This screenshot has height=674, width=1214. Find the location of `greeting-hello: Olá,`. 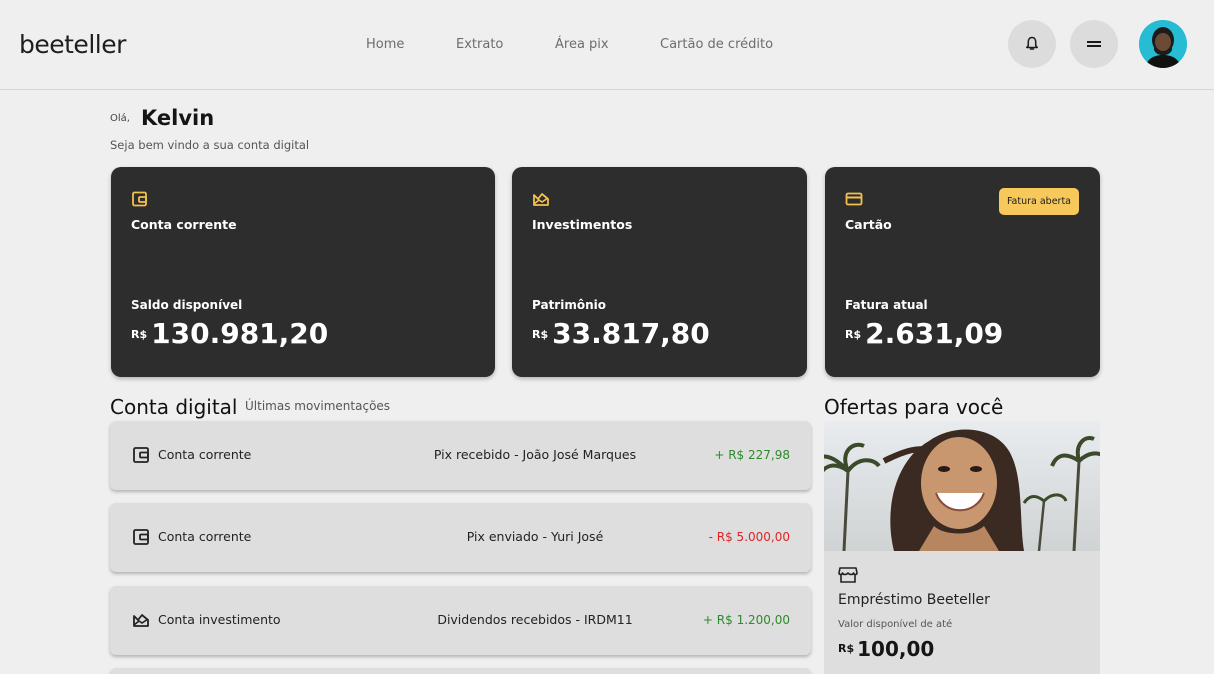

greeting-hello: Olá, is located at coordinates (120, 118).